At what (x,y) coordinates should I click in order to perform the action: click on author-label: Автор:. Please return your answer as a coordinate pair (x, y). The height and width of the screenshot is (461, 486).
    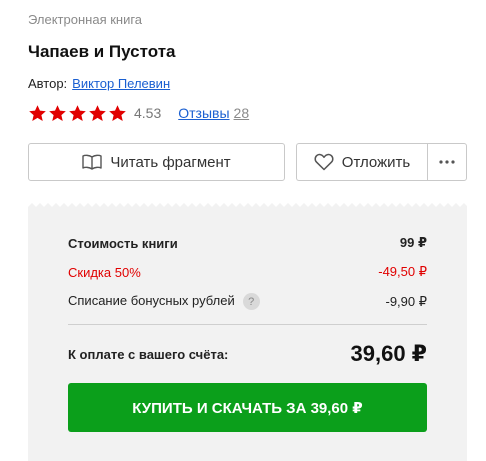
    Looking at the image, I should click on (48, 83).